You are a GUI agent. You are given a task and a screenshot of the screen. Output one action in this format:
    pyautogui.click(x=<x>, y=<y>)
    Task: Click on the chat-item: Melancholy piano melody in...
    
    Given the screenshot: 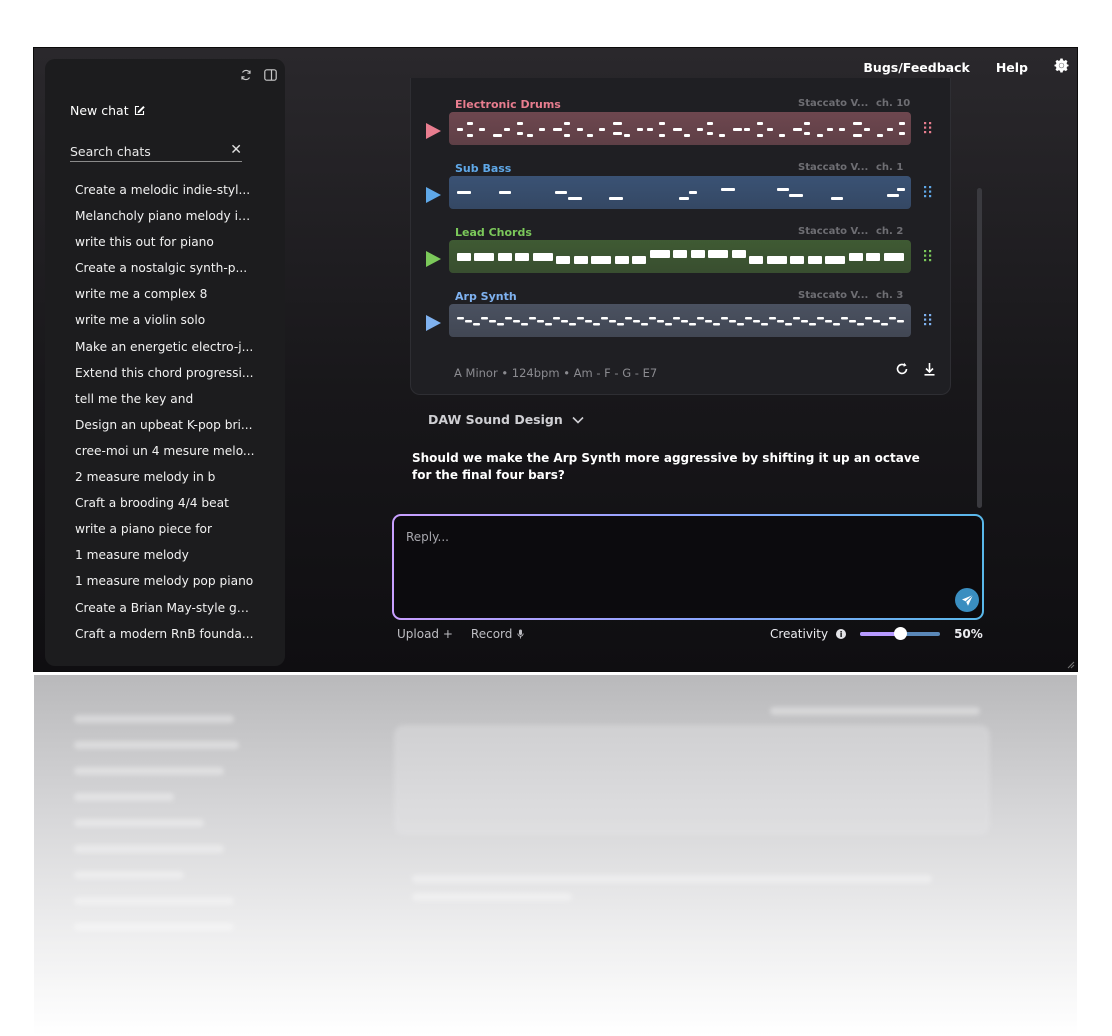 What is the action you would take?
    pyautogui.click(x=165, y=216)
    